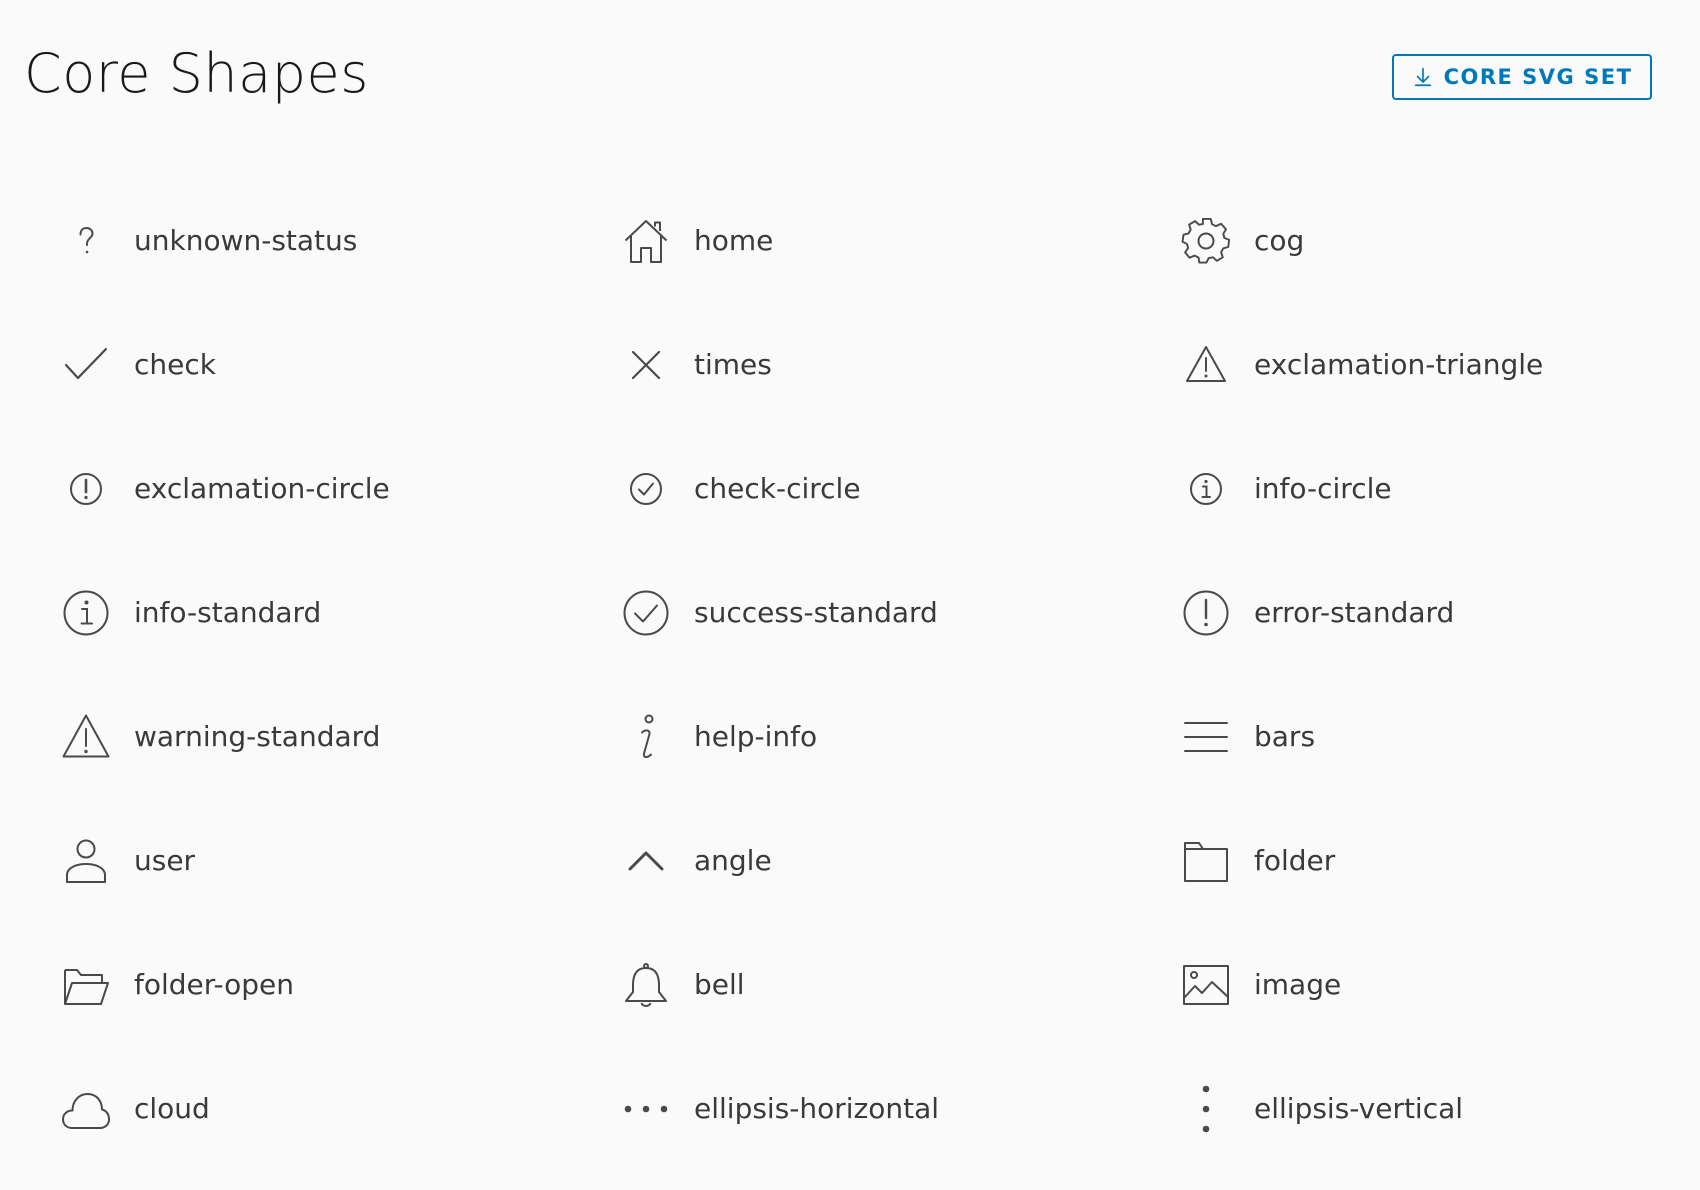 The width and height of the screenshot is (1700, 1190). What do you see at coordinates (262, 488) in the screenshot?
I see `shape-label: exclamation-circle` at bounding box center [262, 488].